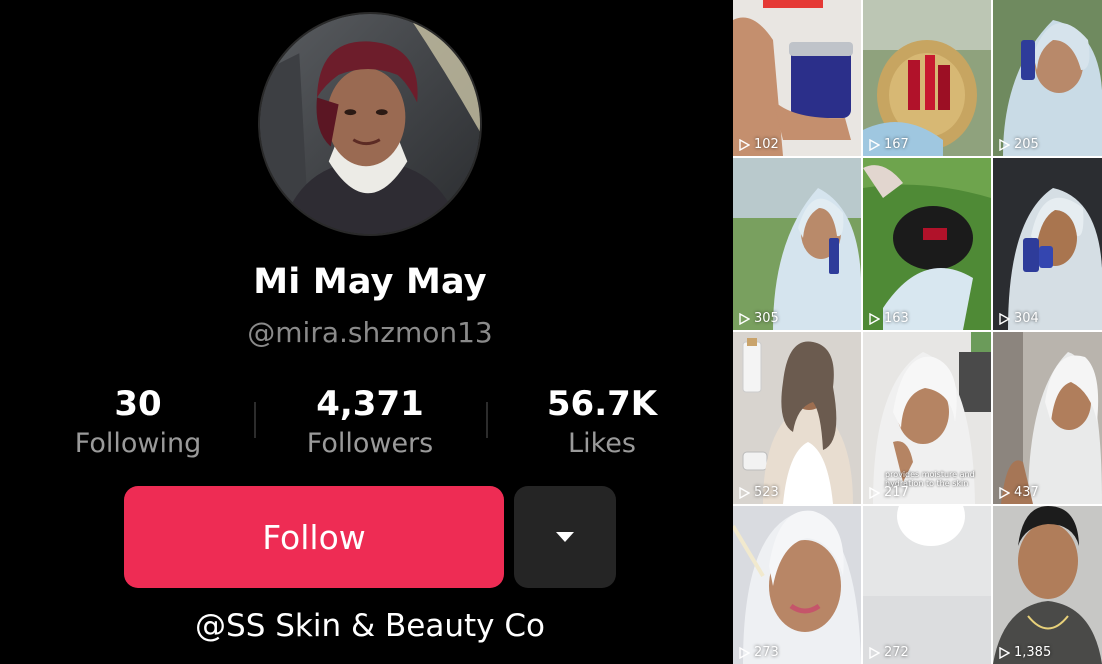 This screenshot has height=664, width=1102. Describe the element at coordinates (602, 404) in the screenshot. I see `stat-value: 56.7K` at that location.